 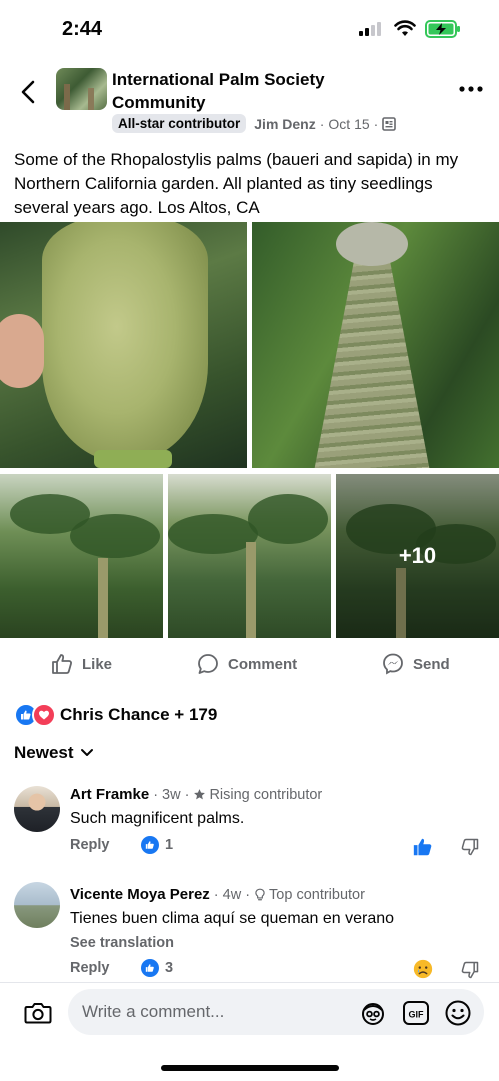 I want to click on comment-time: 3w, so click(x=171, y=794).